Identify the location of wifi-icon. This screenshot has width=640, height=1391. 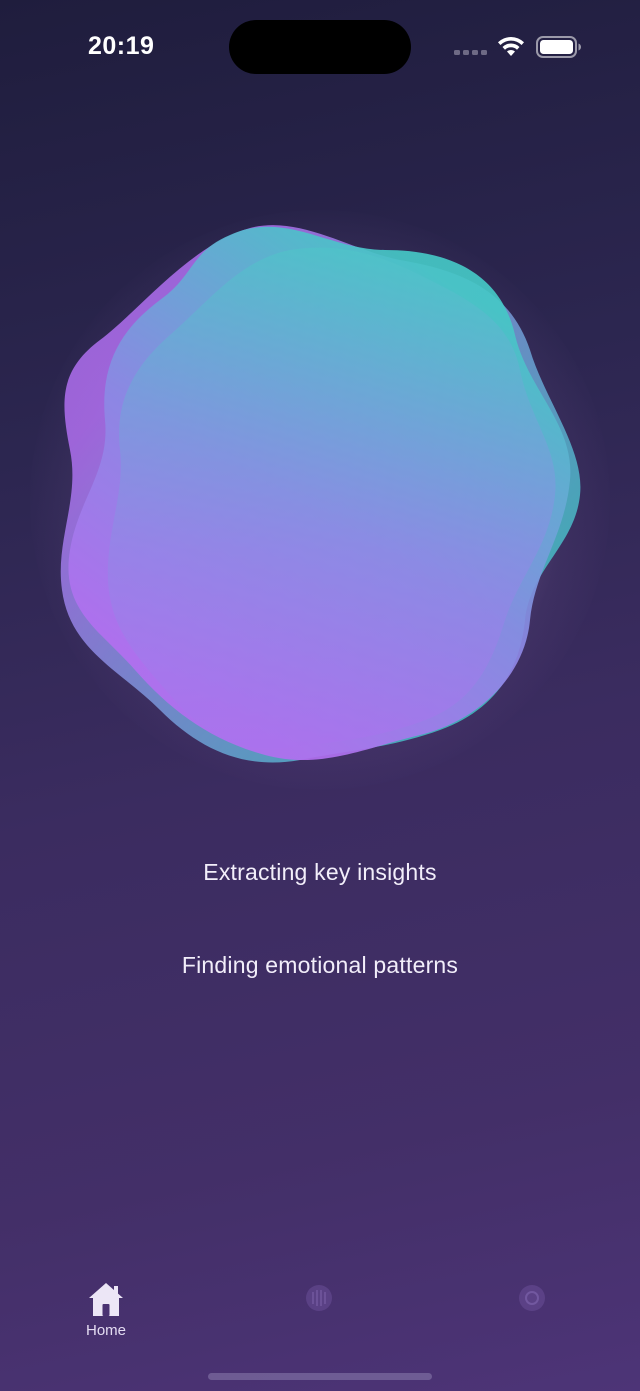
(511, 46).